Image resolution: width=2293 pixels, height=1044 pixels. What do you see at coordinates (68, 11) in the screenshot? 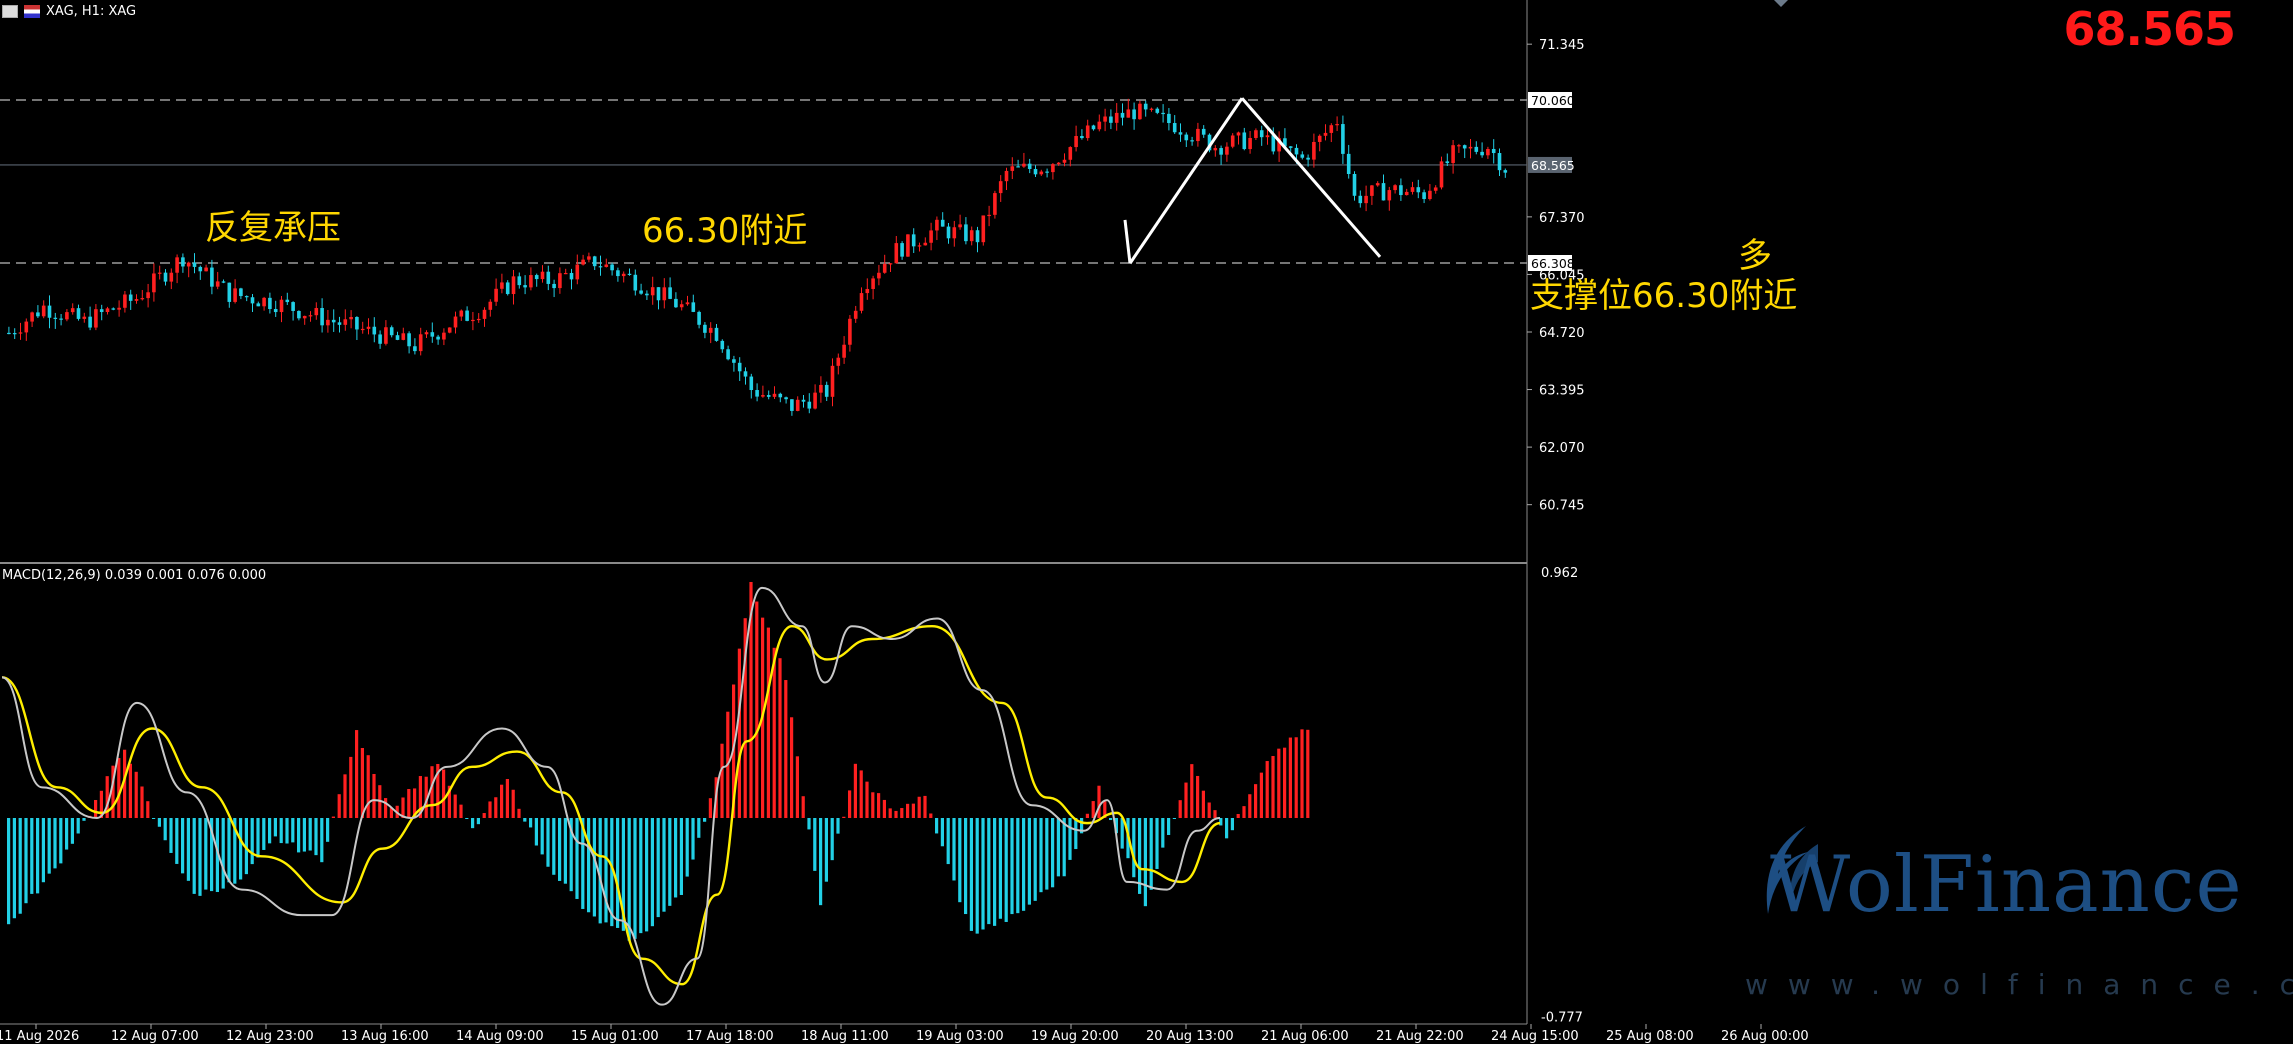
I see `chart-header: XAG, H1: XAG` at bounding box center [68, 11].